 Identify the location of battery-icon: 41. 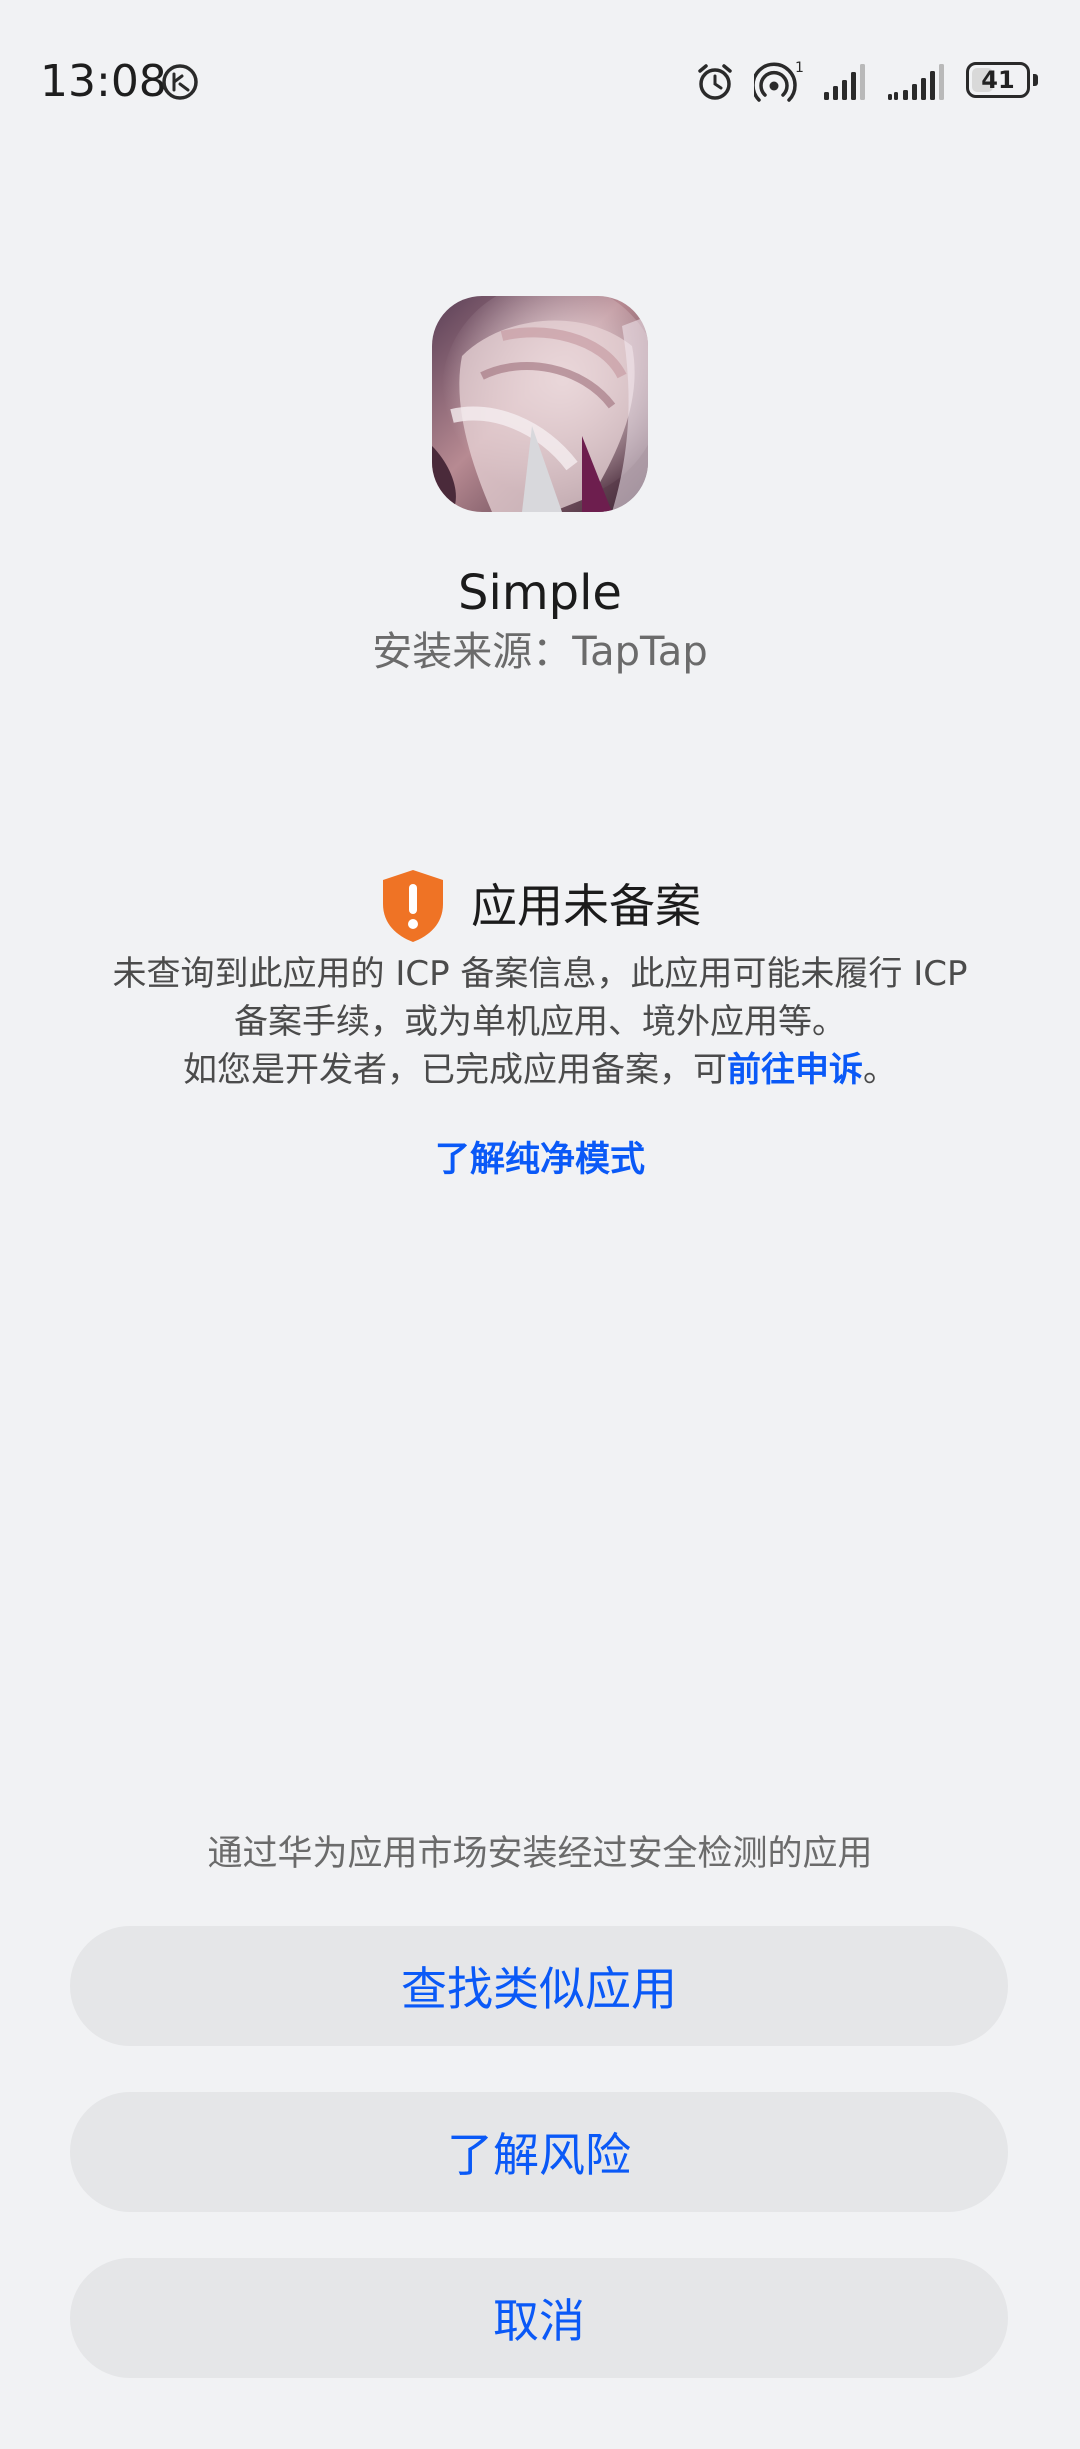
(1003, 82).